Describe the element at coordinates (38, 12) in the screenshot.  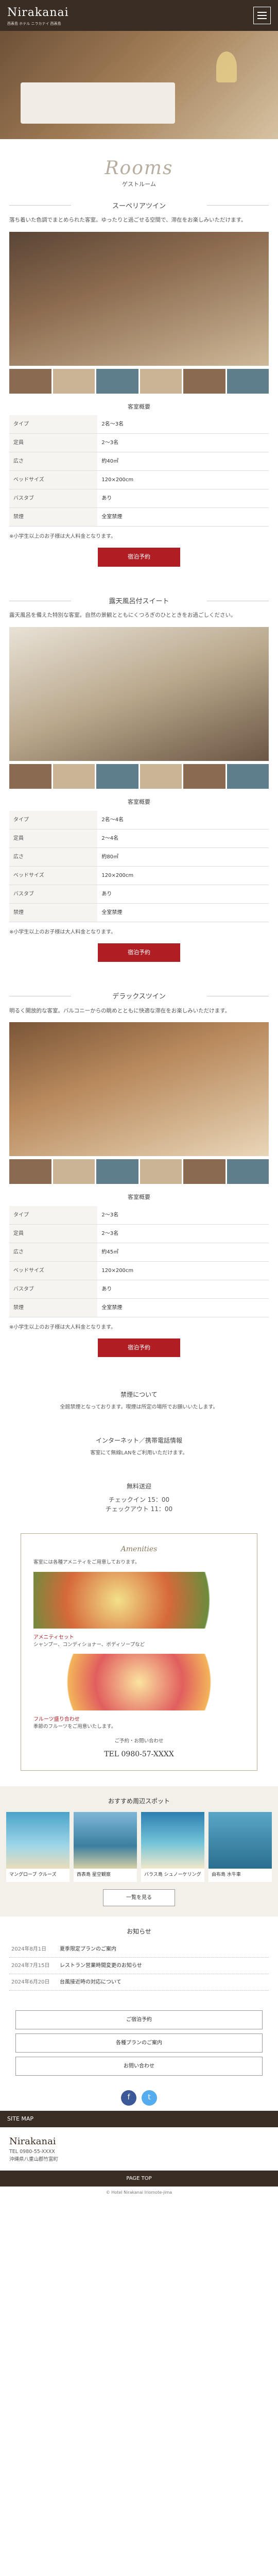
I see `logo-name: Nirakanai` at that location.